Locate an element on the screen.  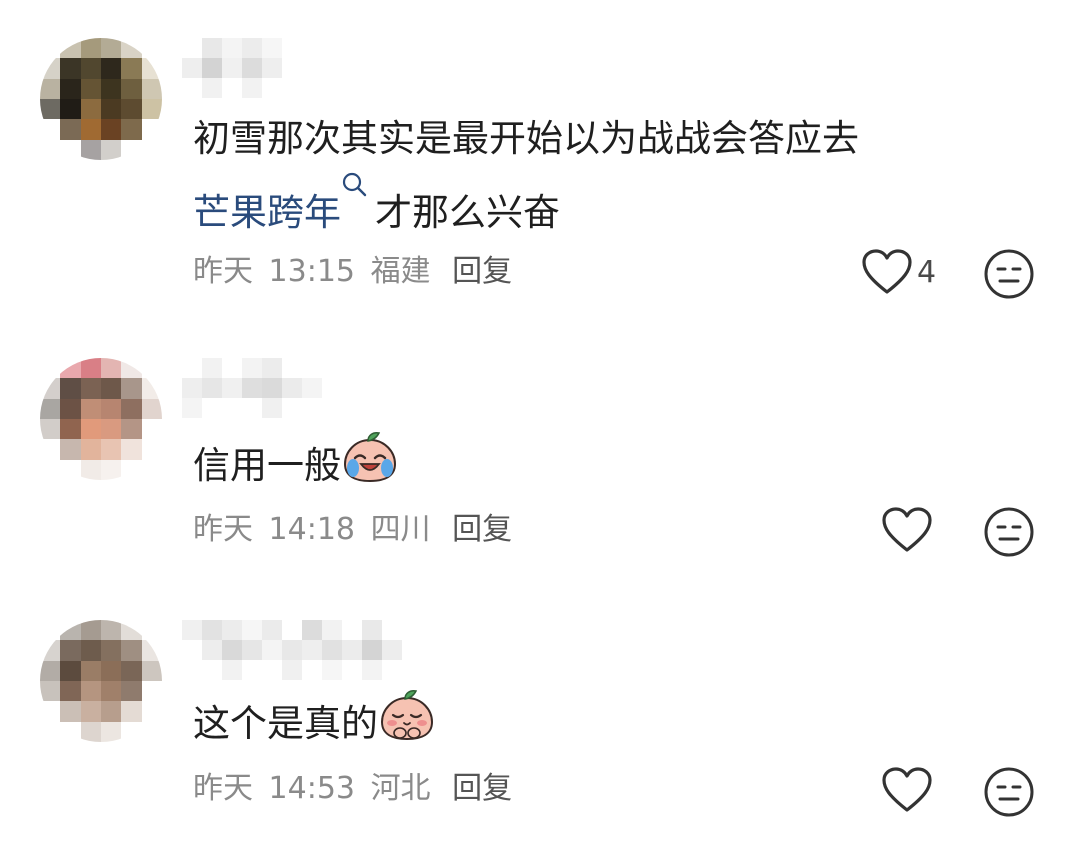
comment-text-line: 初雪那次其实是最开始以为战战会答应去 is located at coordinates (526, 138).